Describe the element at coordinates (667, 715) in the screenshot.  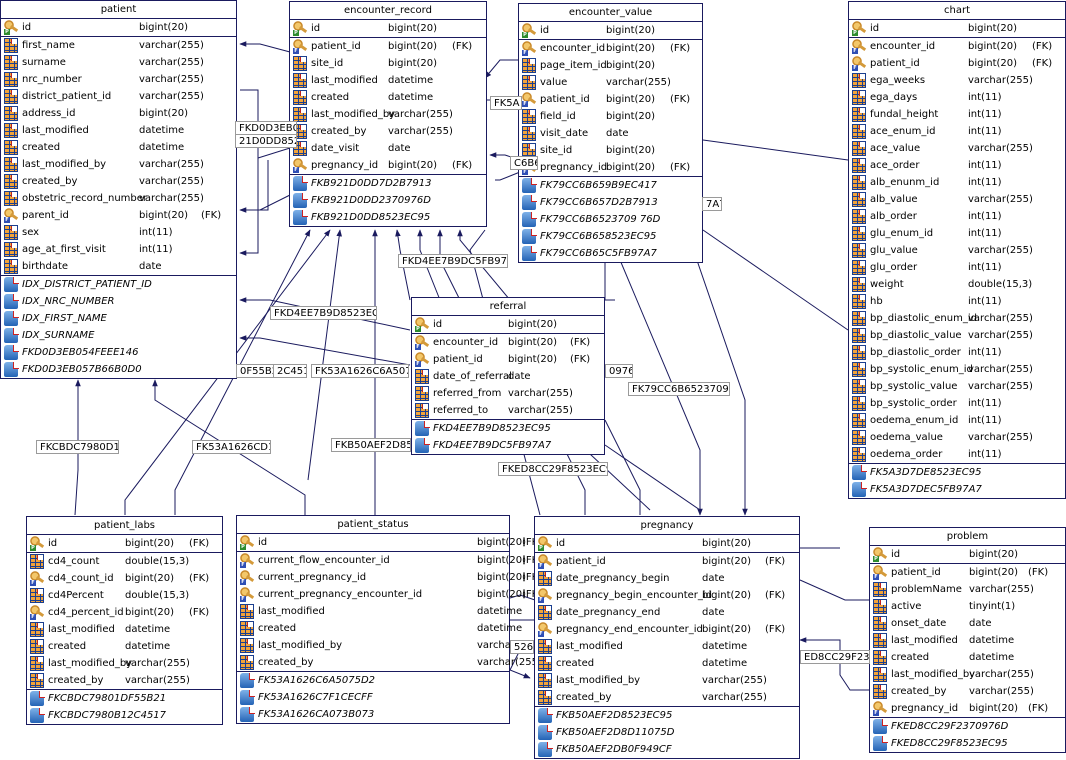
I see `index-row: FKB50AEF2D8523EC95` at that location.